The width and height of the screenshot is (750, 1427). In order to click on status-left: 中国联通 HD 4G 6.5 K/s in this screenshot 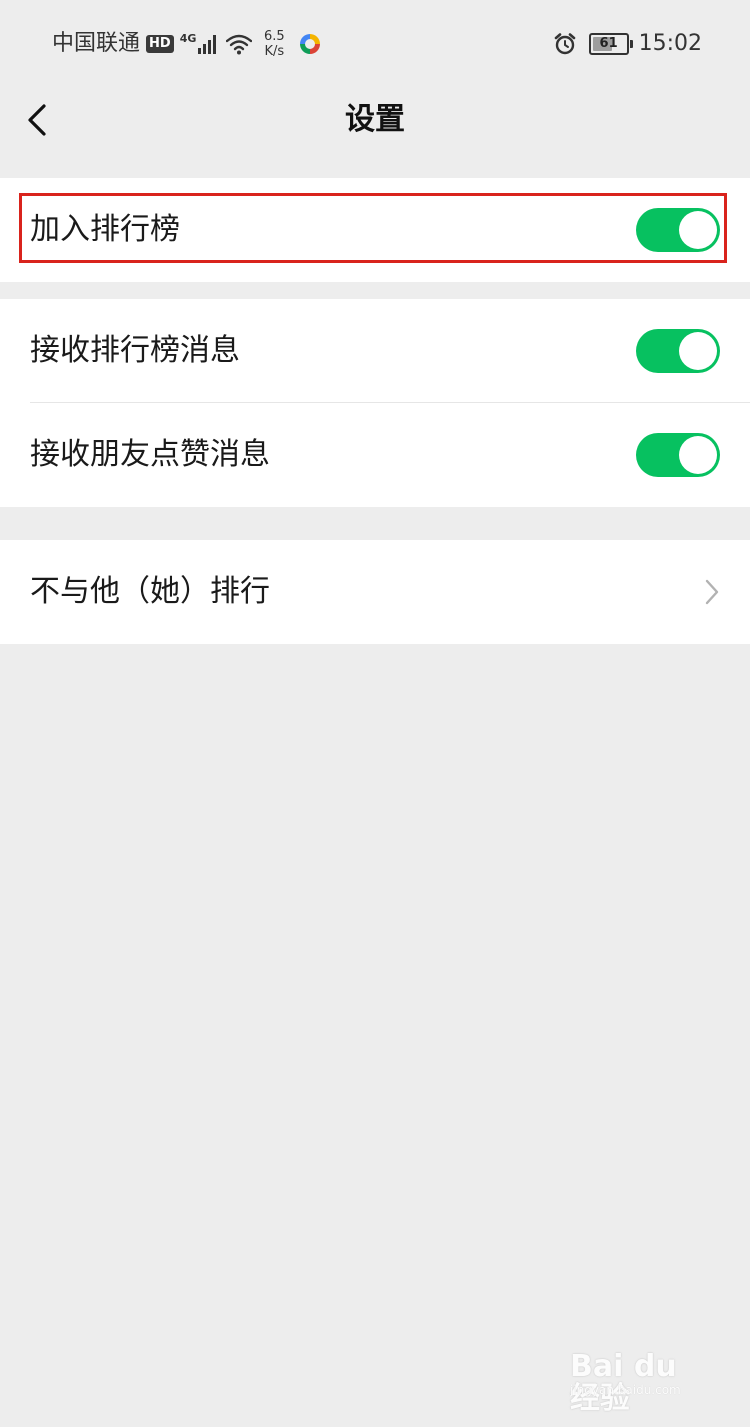, I will do `click(187, 44)`.